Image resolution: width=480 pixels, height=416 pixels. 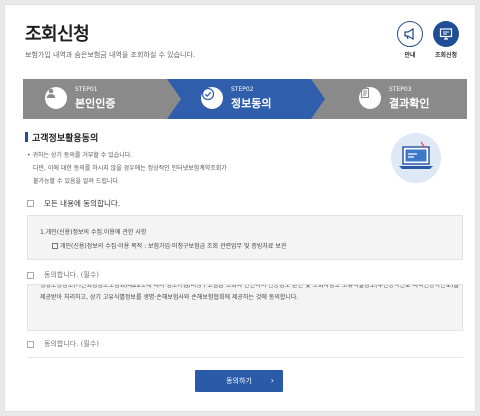 I want to click on person-icon, so click(x=56, y=98).